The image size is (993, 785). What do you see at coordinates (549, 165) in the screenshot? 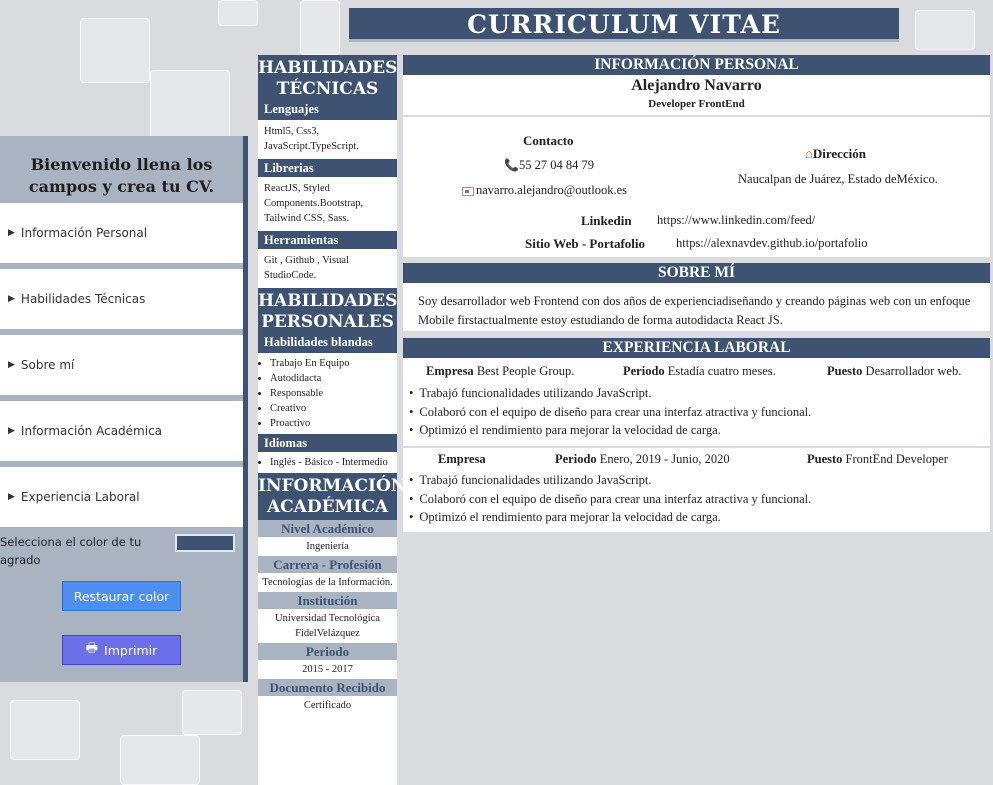
I see `phone-row: 📞55 27 04 84 79` at bounding box center [549, 165].